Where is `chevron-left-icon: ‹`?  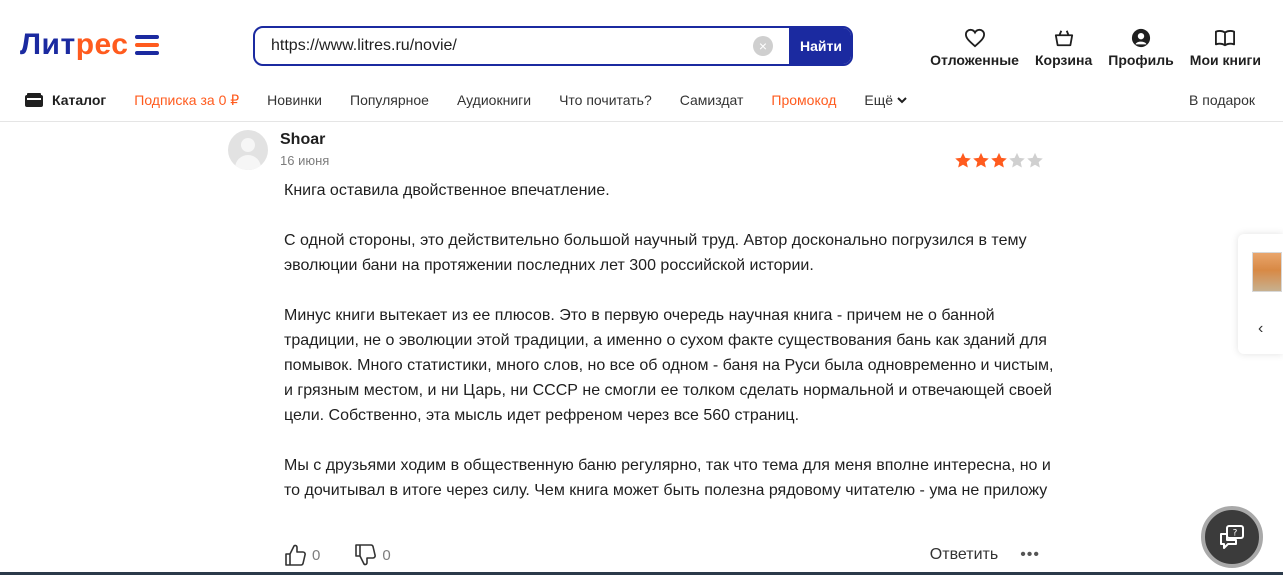 chevron-left-icon: ‹ is located at coordinates (1260, 329).